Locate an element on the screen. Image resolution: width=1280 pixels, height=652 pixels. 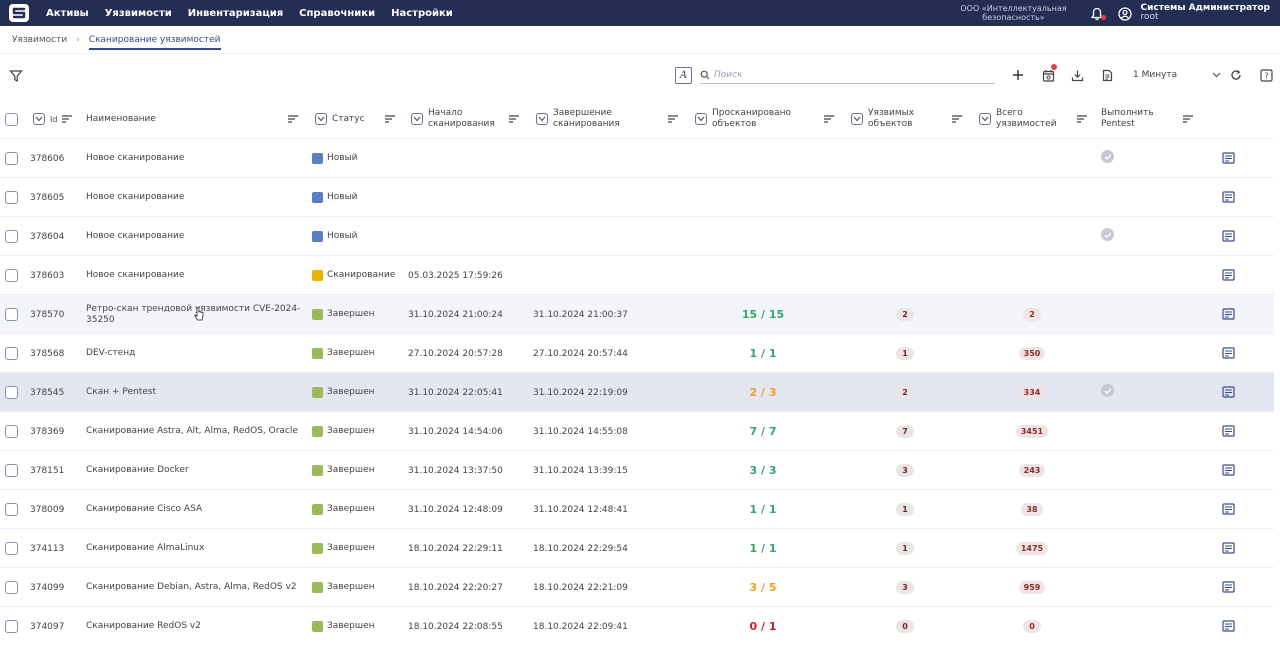
download-button is located at coordinates (1077, 75).